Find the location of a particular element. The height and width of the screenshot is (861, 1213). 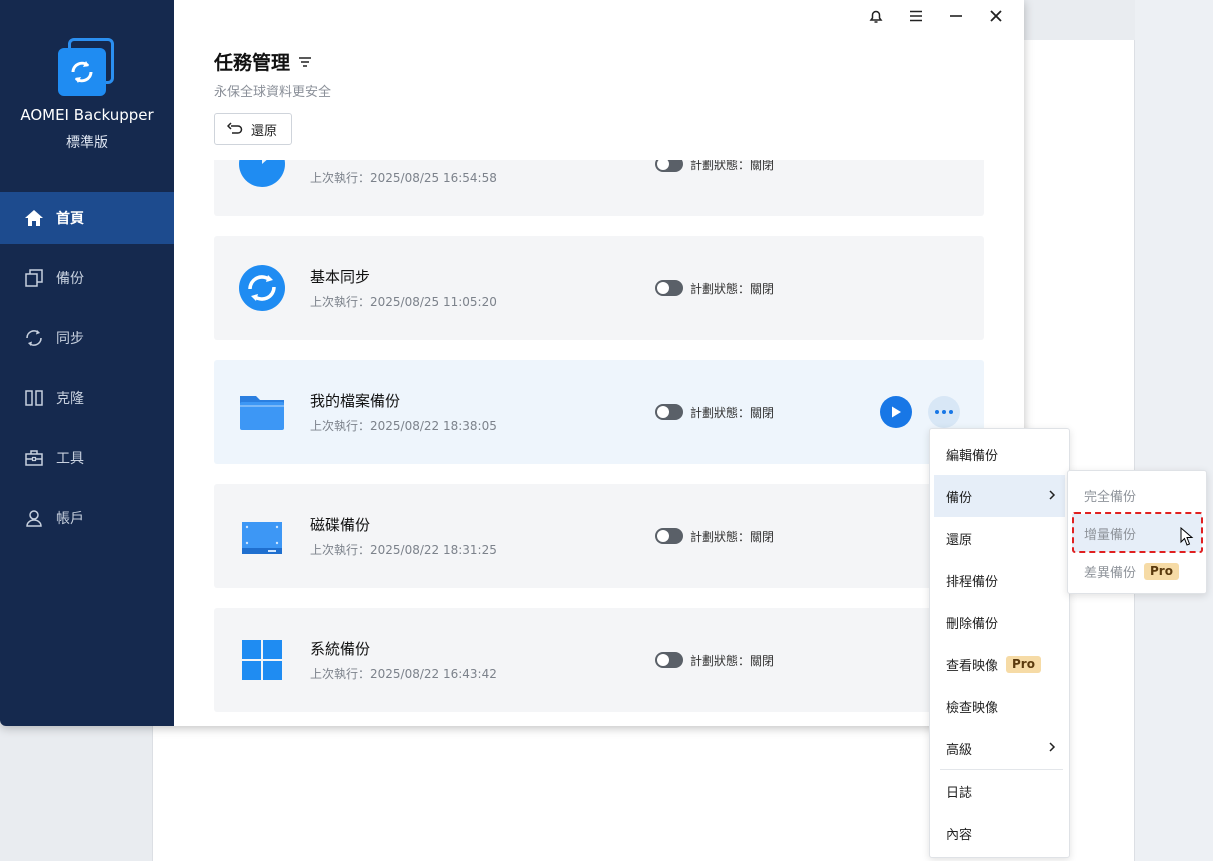

menu-item-delete-backup: 刪除備份 is located at coordinates (999, 622).